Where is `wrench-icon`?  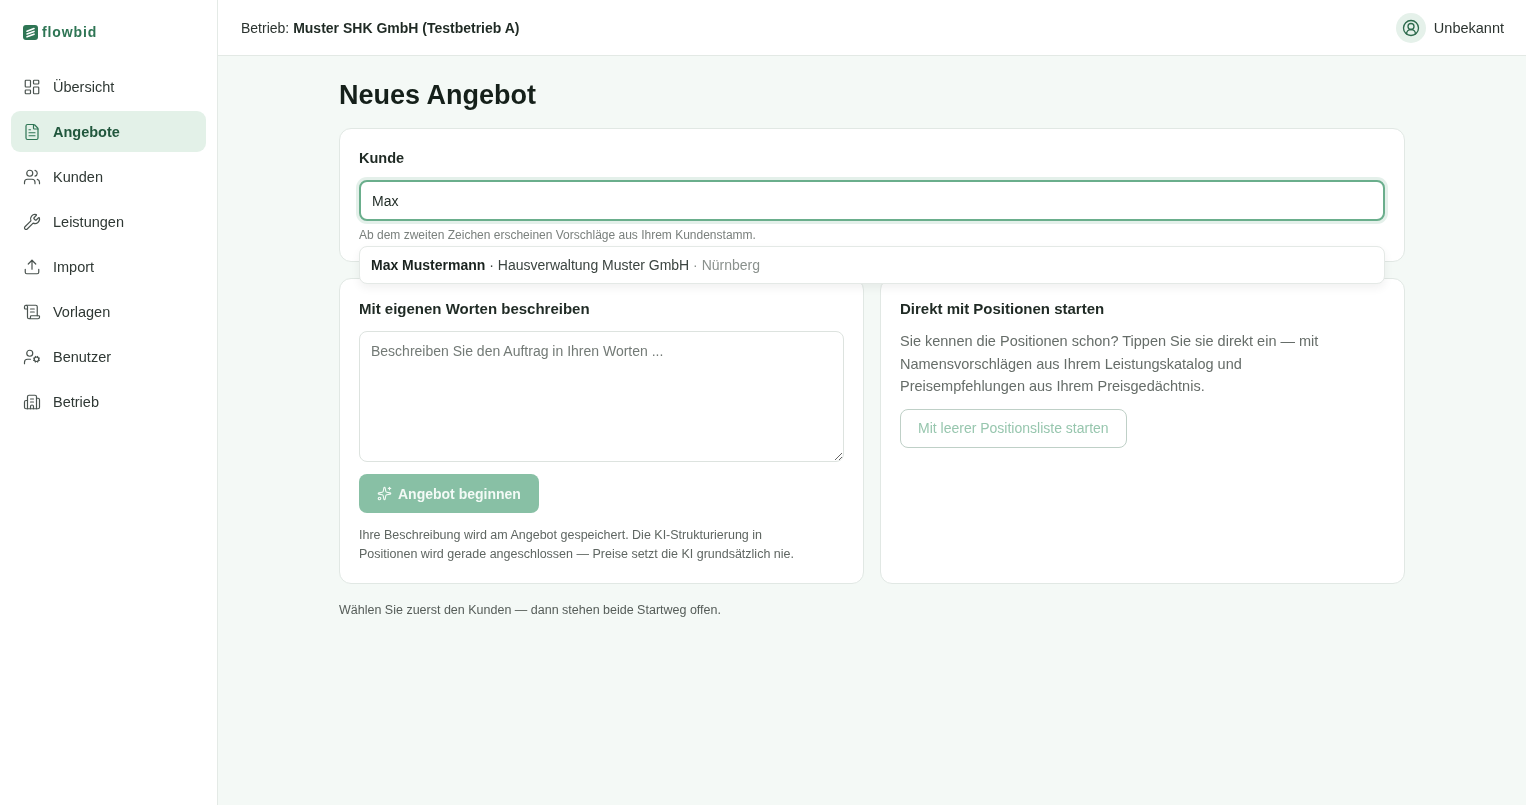 wrench-icon is located at coordinates (32, 221).